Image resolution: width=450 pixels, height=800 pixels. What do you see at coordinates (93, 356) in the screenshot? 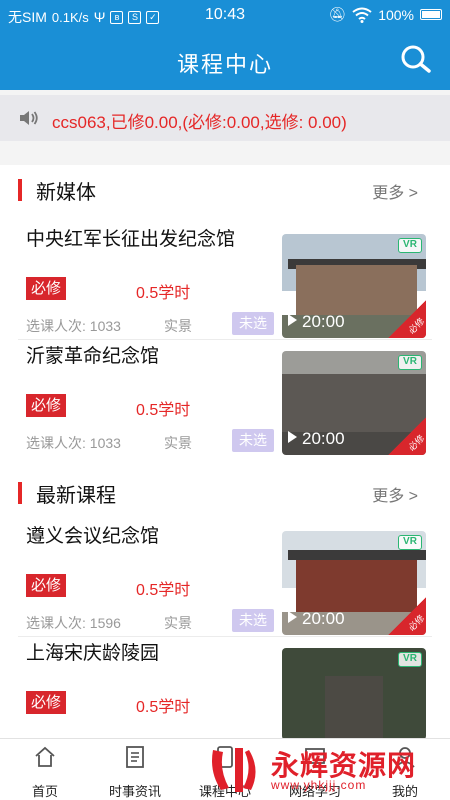
I see `course-title: 沂蒙革命纪念馆` at bounding box center [93, 356].